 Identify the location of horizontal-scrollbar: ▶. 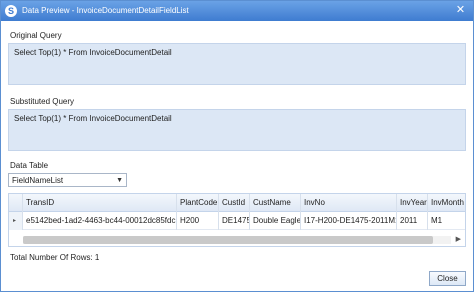
(237, 240).